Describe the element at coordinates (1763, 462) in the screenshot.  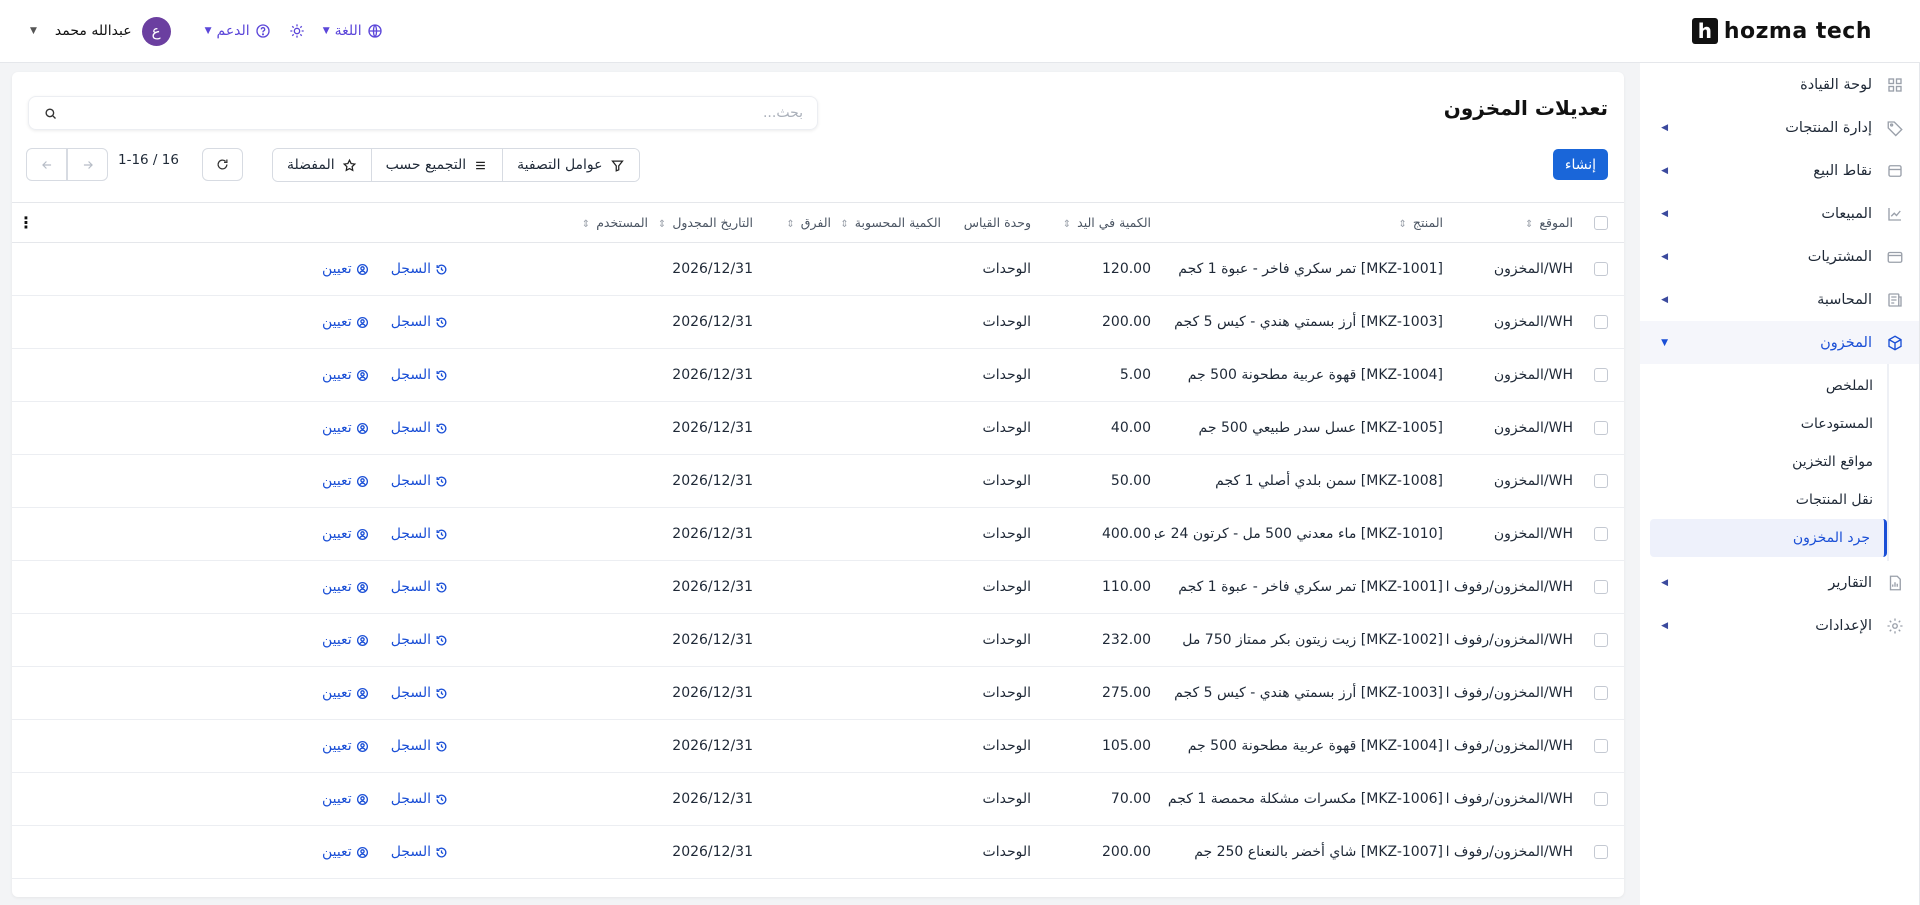
I see `submenu-item-storage-locations: مواقع التخزين` at that location.